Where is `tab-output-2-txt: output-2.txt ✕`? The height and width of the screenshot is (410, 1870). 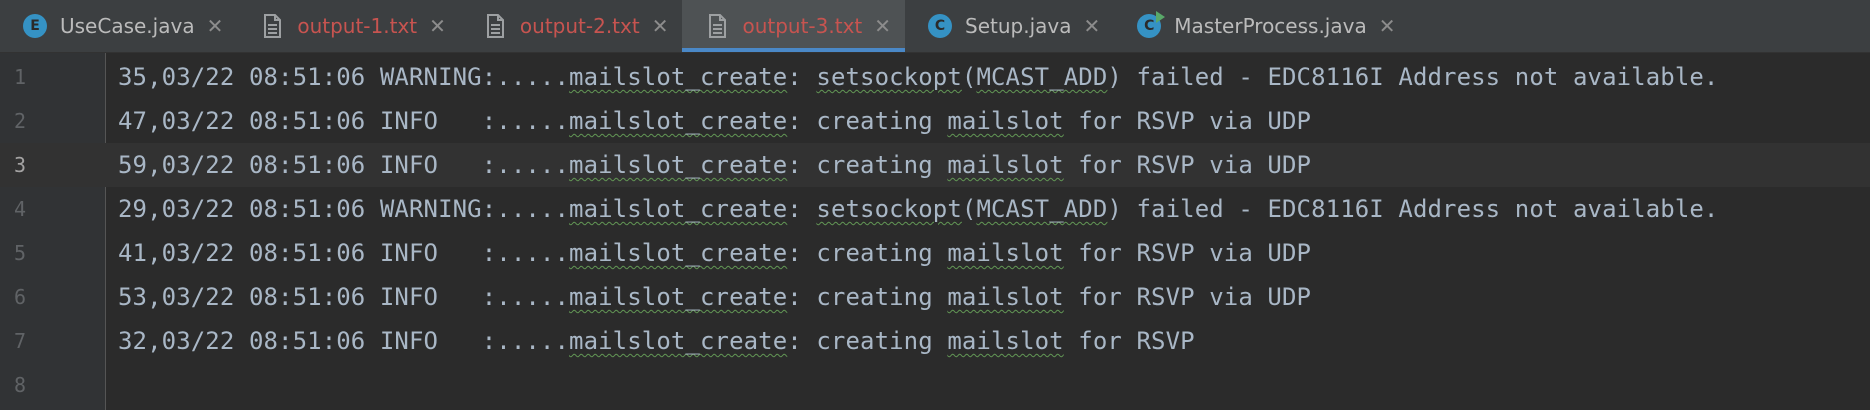
tab-output-2-txt: output-2.txt ✕ is located at coordinates (571, 26).